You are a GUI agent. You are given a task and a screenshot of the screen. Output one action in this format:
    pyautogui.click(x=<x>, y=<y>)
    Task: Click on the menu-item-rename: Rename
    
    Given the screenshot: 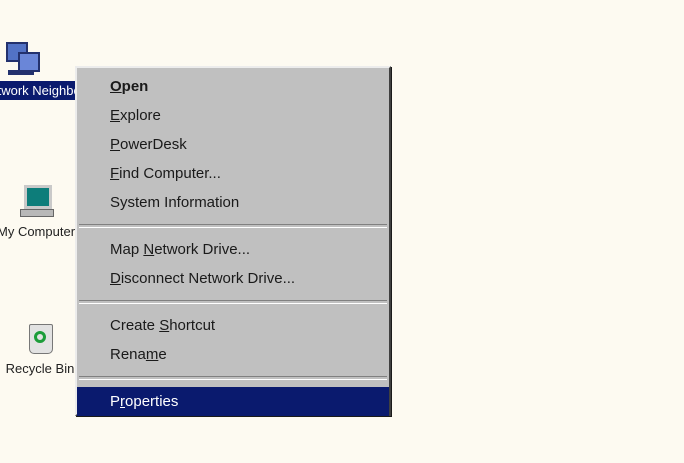 What is the action you would take?
    pyautogui.click(x=233, y=354)
    